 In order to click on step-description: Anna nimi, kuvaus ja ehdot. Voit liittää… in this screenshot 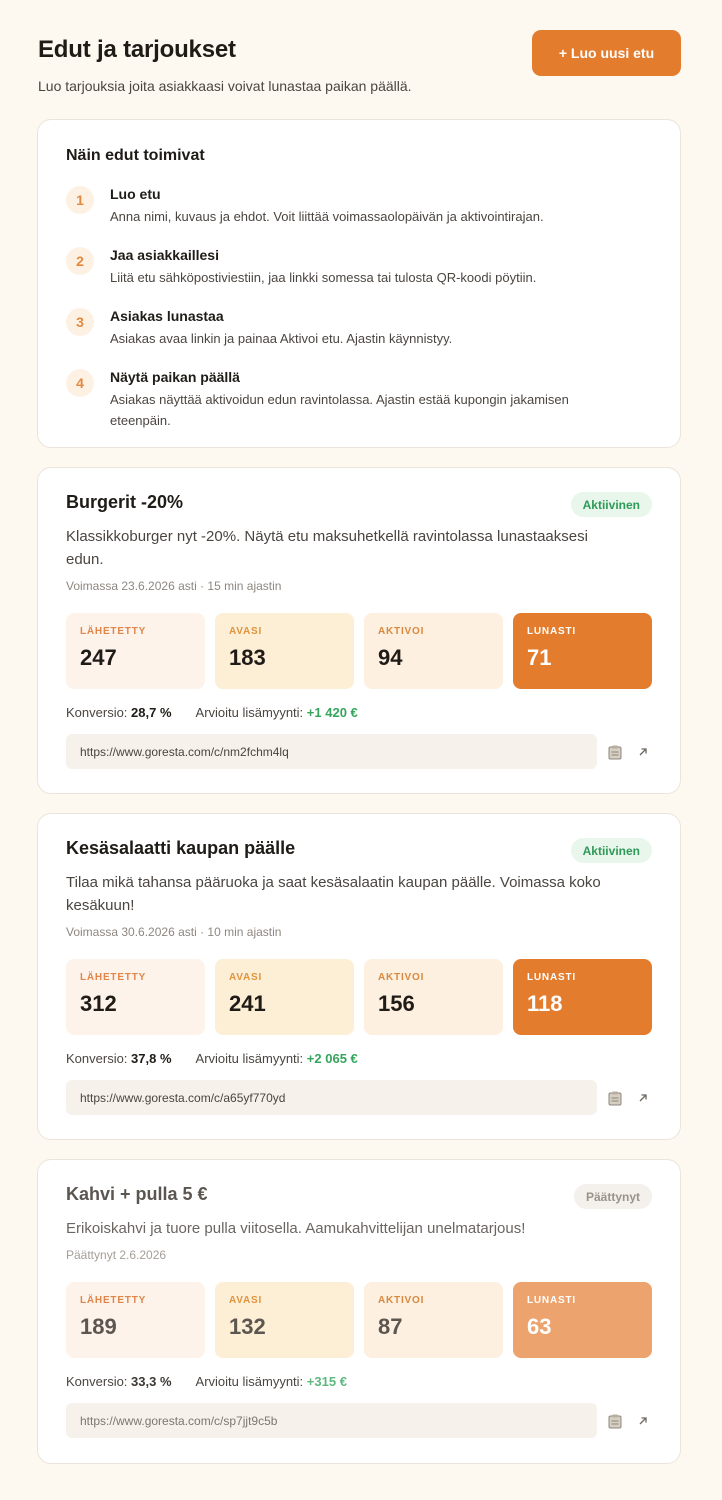, I will do `click(327, 216)`.